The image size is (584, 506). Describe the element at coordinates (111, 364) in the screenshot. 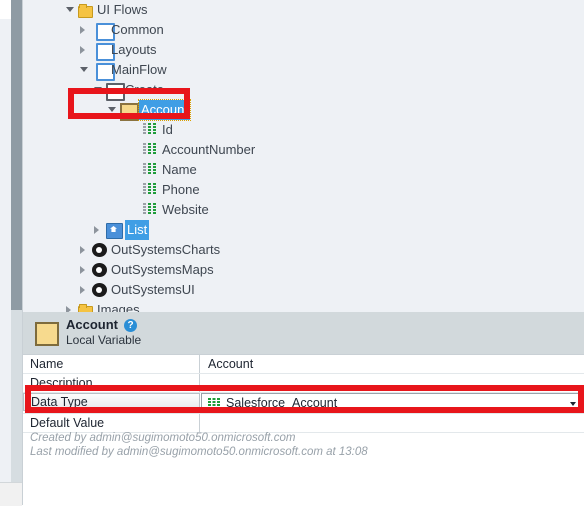

I see `property-name: Name` at that location.